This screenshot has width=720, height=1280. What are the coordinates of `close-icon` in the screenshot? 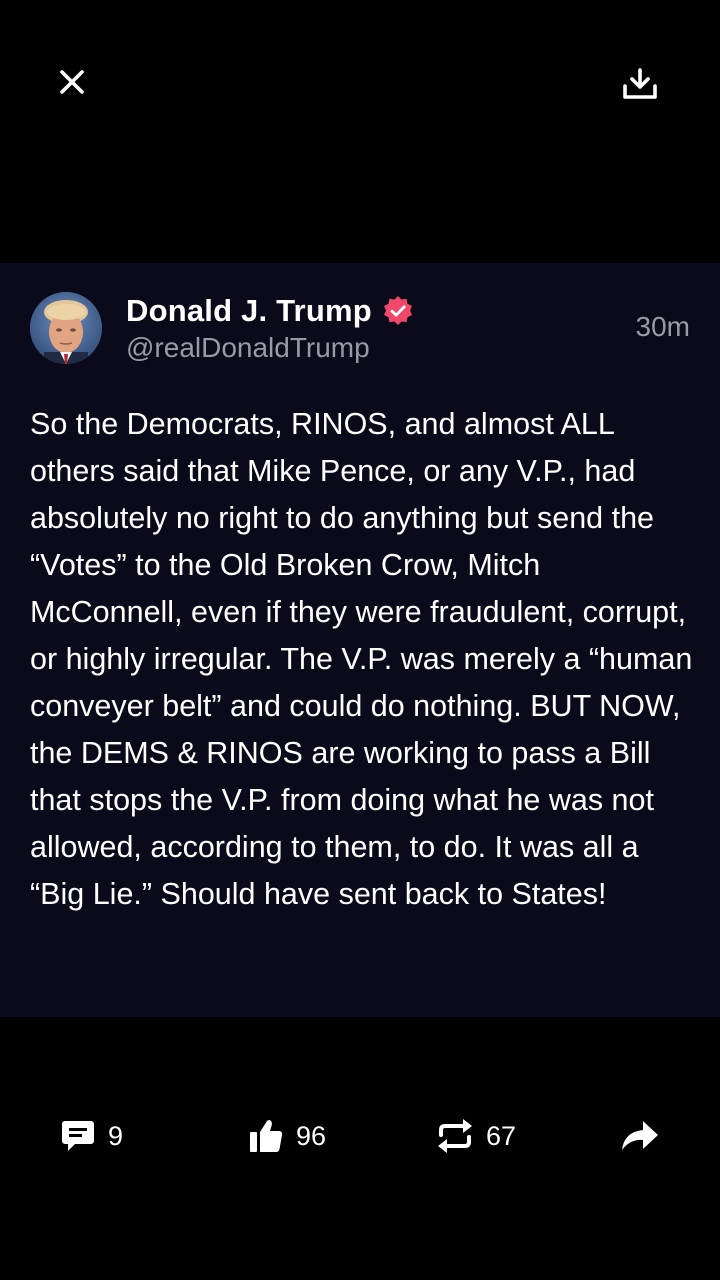 It's located at (72, 82).